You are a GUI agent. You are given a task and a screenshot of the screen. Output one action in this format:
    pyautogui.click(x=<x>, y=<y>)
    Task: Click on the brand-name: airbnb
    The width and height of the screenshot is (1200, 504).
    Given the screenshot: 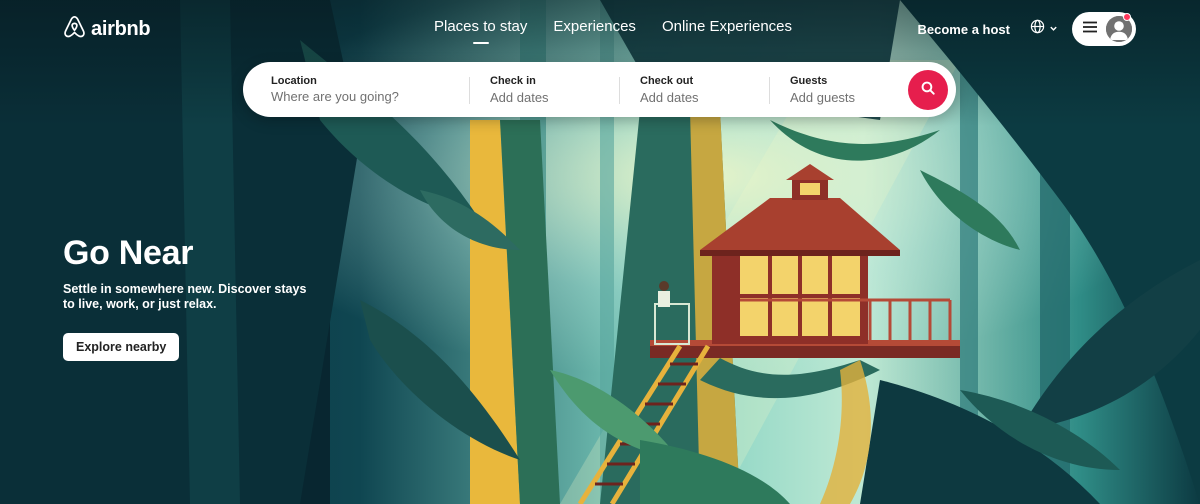 What is the action you would take?
    pyautogui.click(x=121, y=28)
    